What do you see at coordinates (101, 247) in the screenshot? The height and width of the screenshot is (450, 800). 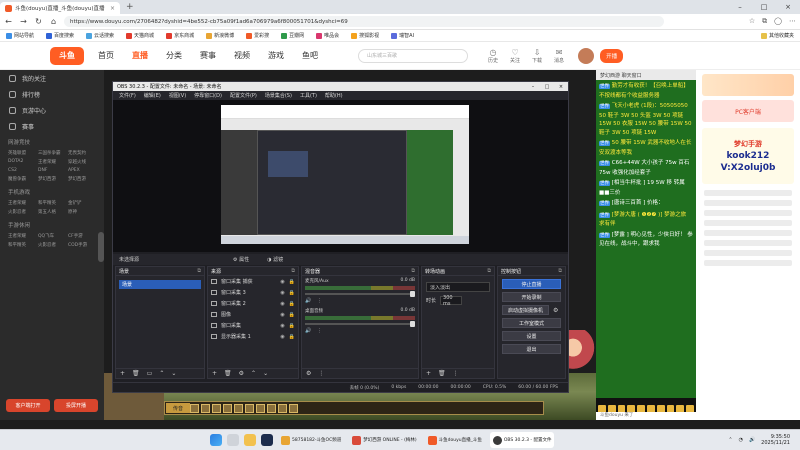 I see `sidebar-collapse-handle` at bounding box center [101, 247].